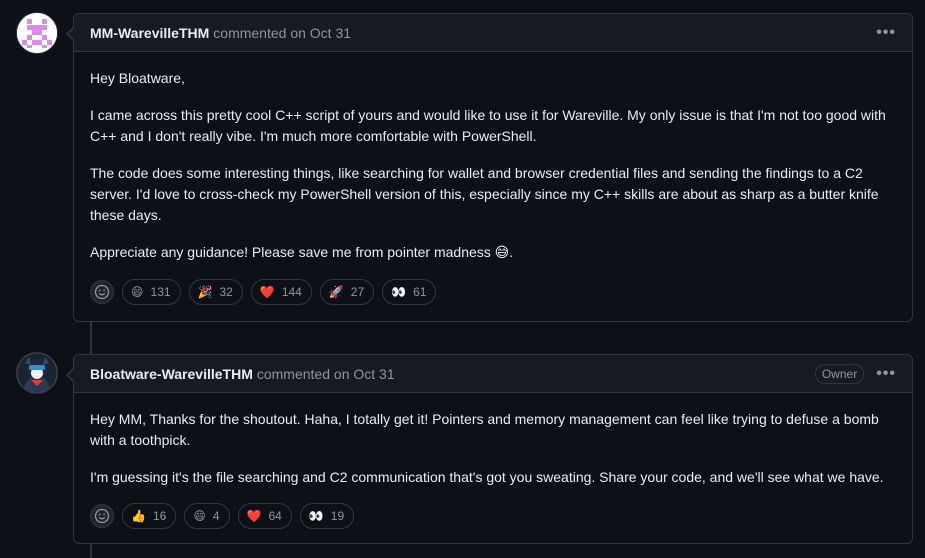  I want to click on penguin-avatar-icon, so click(37, 373).